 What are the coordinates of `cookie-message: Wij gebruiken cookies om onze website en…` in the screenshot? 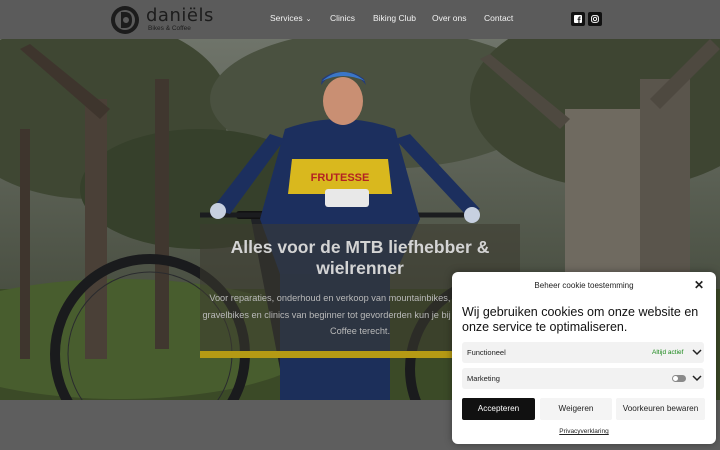 It's located at (580, 319).